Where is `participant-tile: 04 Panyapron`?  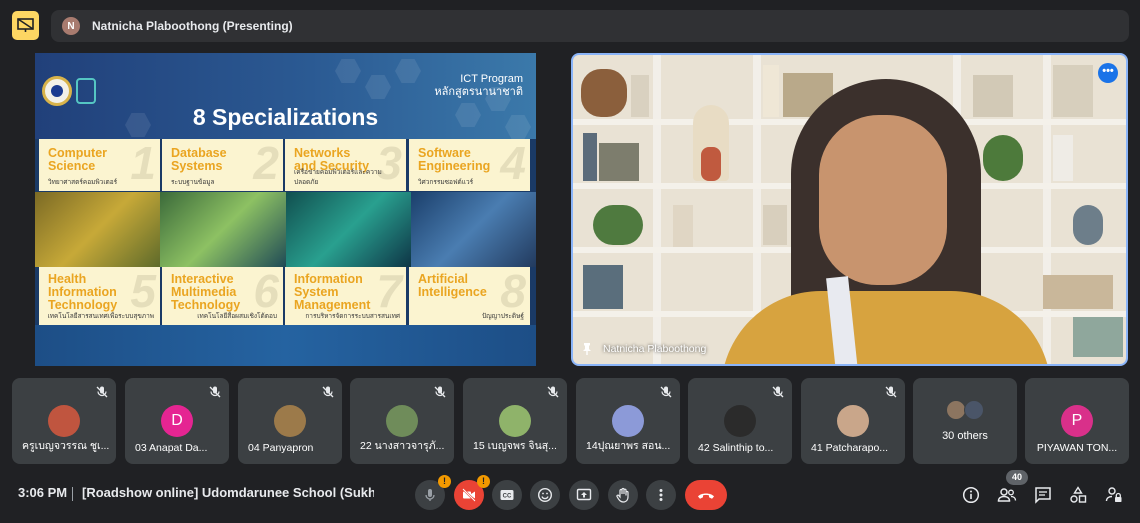 participant-tile: 04 Panyapron is located at coordinates (290, 421).